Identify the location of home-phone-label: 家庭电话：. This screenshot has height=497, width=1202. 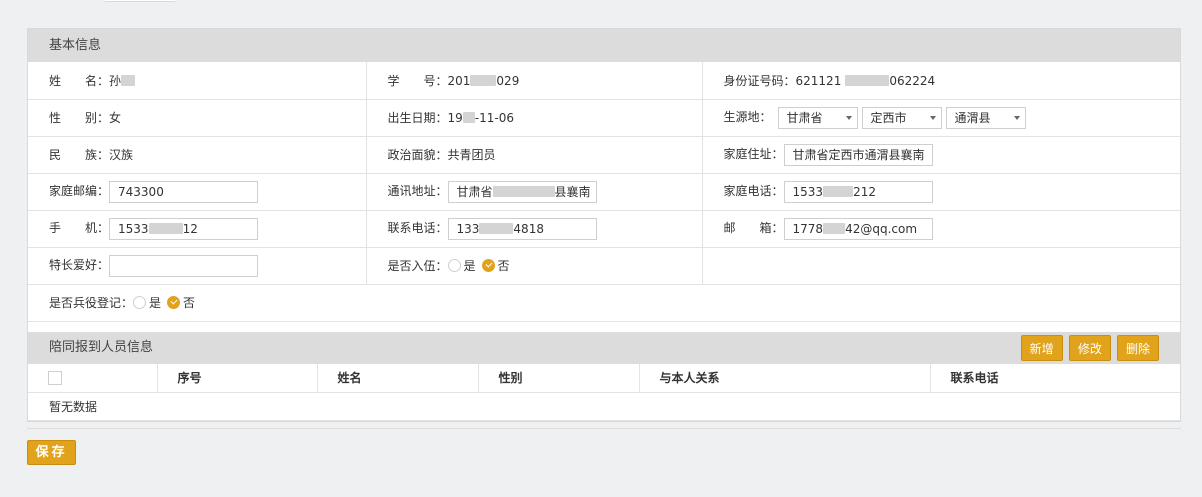
(753, 191).